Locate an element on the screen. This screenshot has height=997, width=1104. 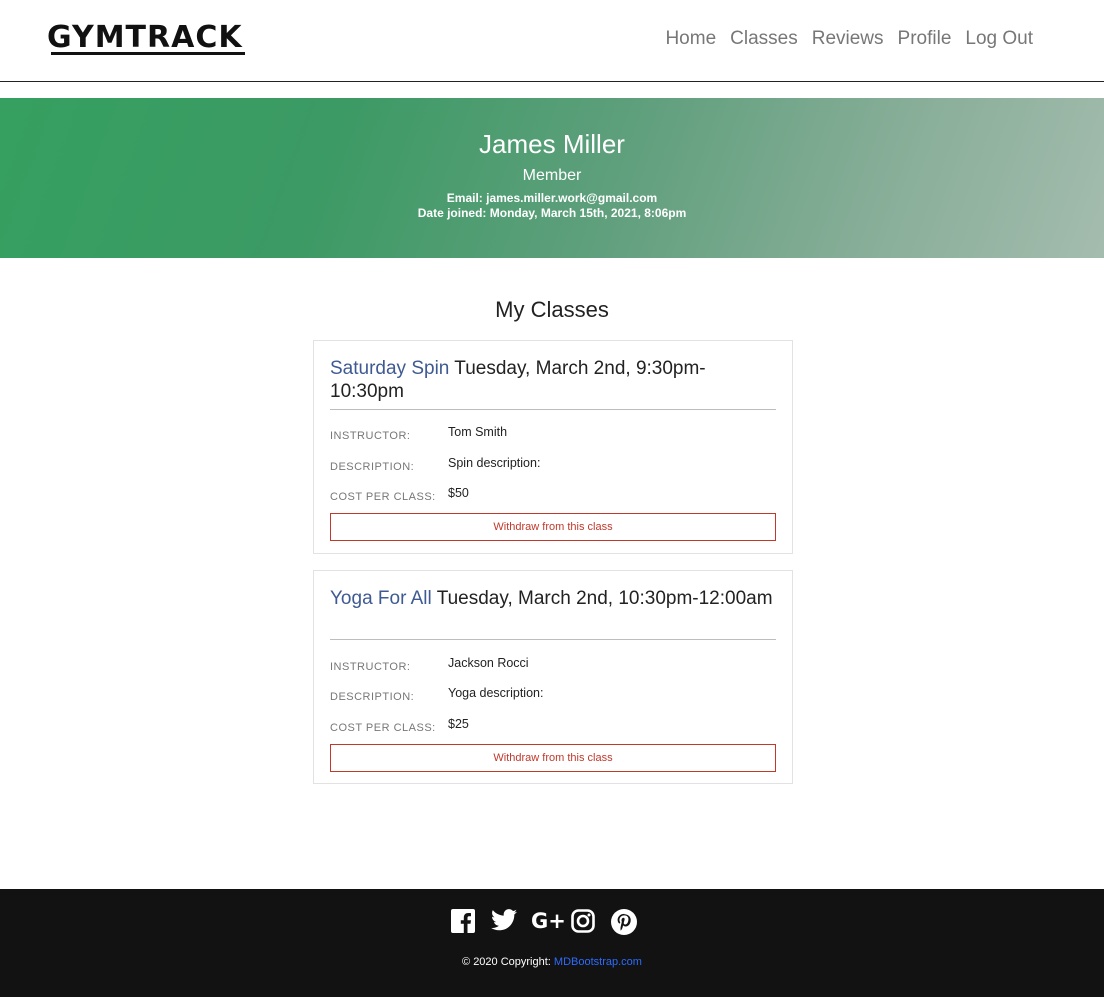
cost-value: $50 is located at coordinates (458, 493).